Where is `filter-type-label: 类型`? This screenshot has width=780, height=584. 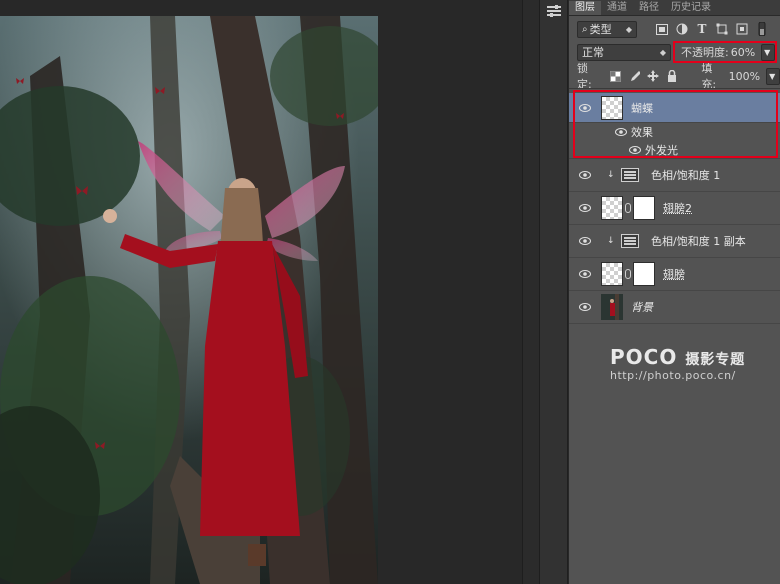 filter-type-label: 类型 is located at coordinates (600, 29).